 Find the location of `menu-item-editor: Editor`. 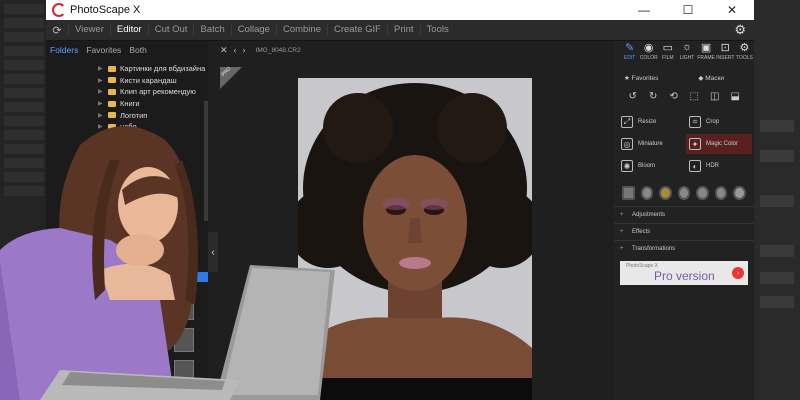

menu-item-editor: Editor is located at coordinates (128, 30).